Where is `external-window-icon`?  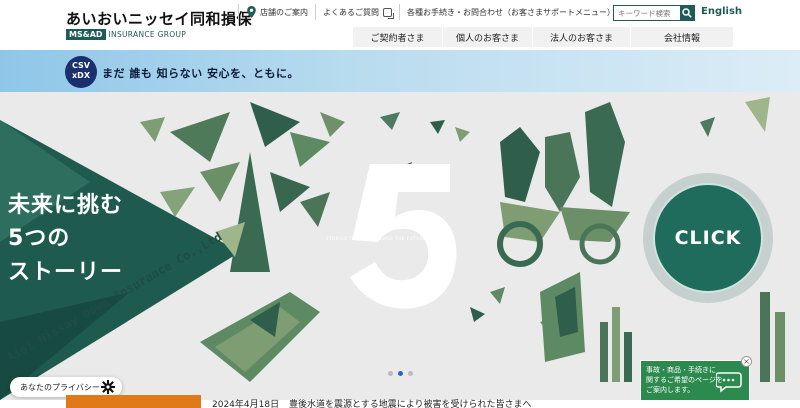
external-window-icon is located at coordinates (388, 13).